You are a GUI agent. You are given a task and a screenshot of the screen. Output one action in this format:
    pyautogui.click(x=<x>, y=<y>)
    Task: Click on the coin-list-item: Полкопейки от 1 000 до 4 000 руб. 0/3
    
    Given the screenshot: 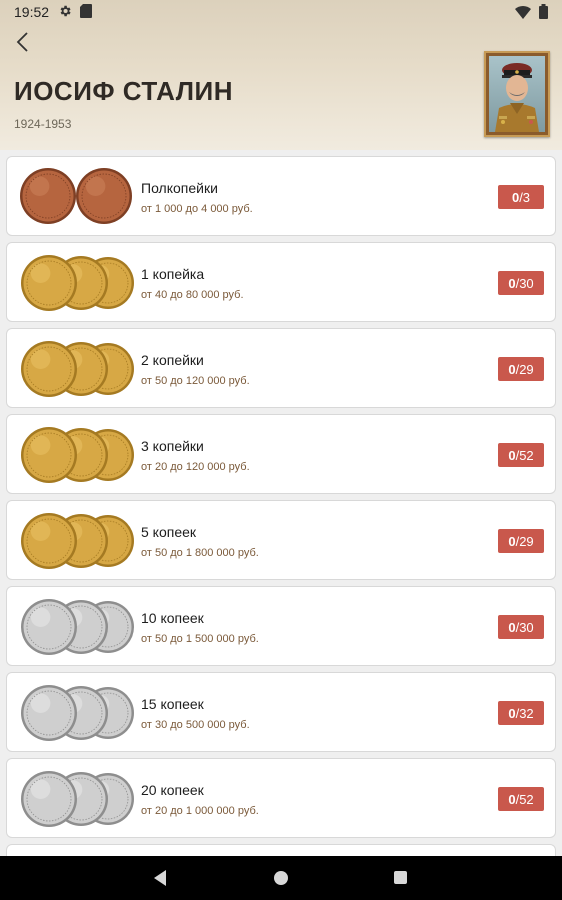 What is the action you would take?
    pyautogui.click(x=281, y=196)
    